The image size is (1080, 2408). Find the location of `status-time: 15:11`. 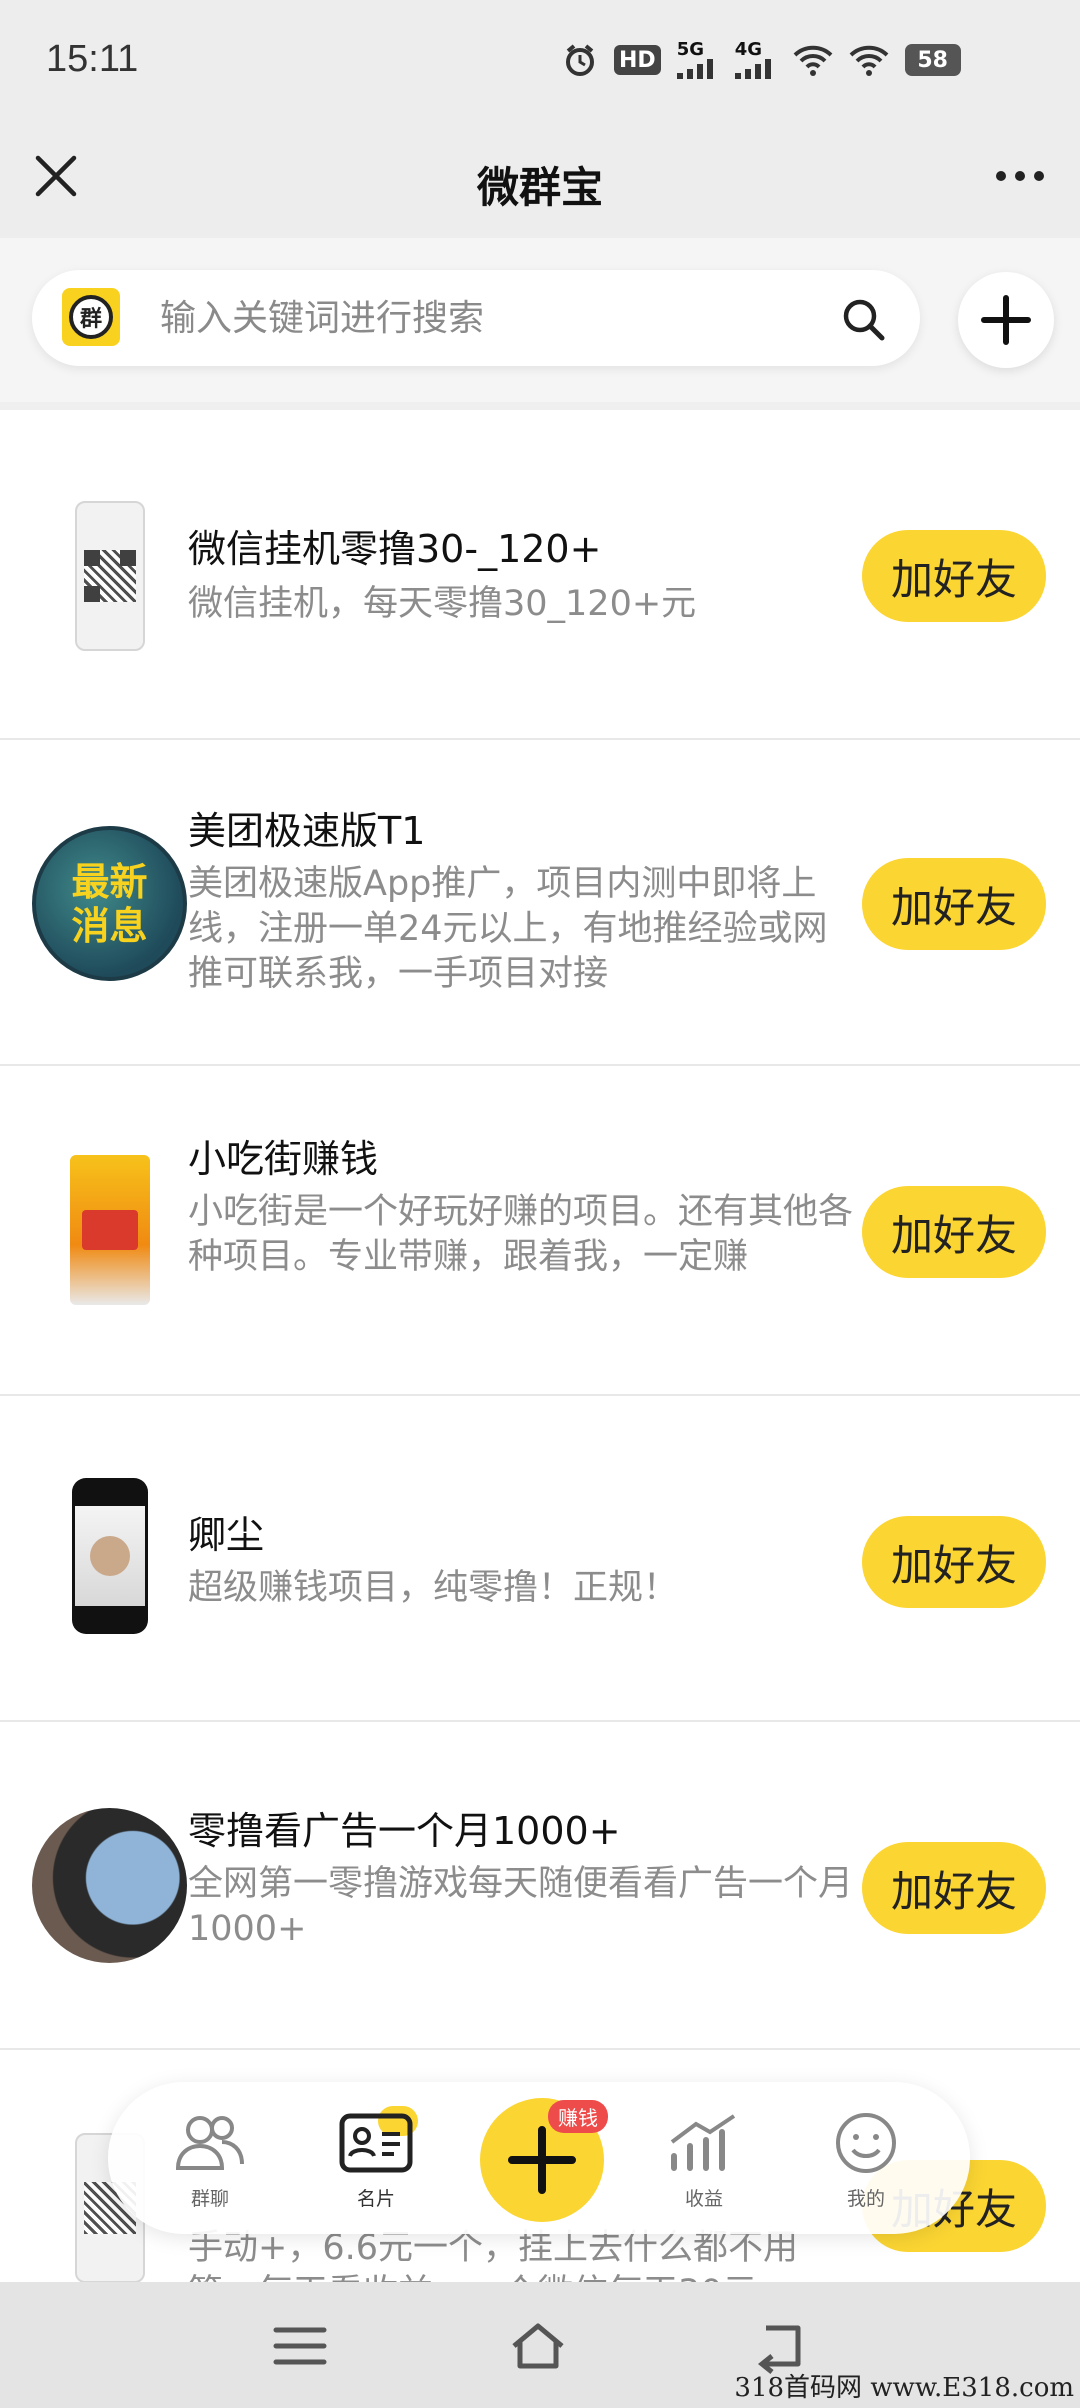

status-time: 15:11 is located at coordinates (92, 59).